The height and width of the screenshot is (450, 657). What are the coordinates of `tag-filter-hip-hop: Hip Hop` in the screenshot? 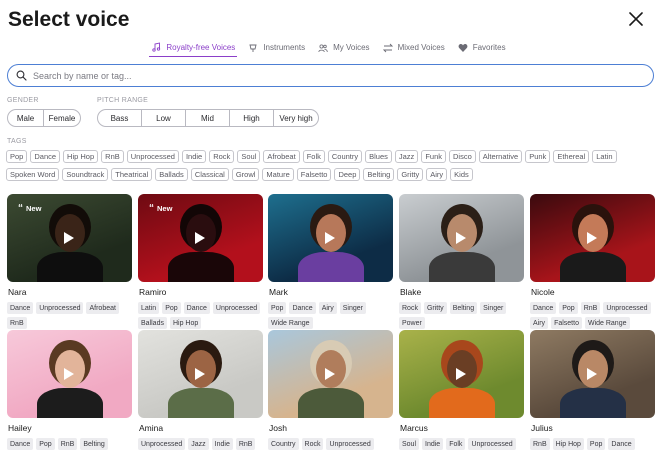 It's located at (81, 156).